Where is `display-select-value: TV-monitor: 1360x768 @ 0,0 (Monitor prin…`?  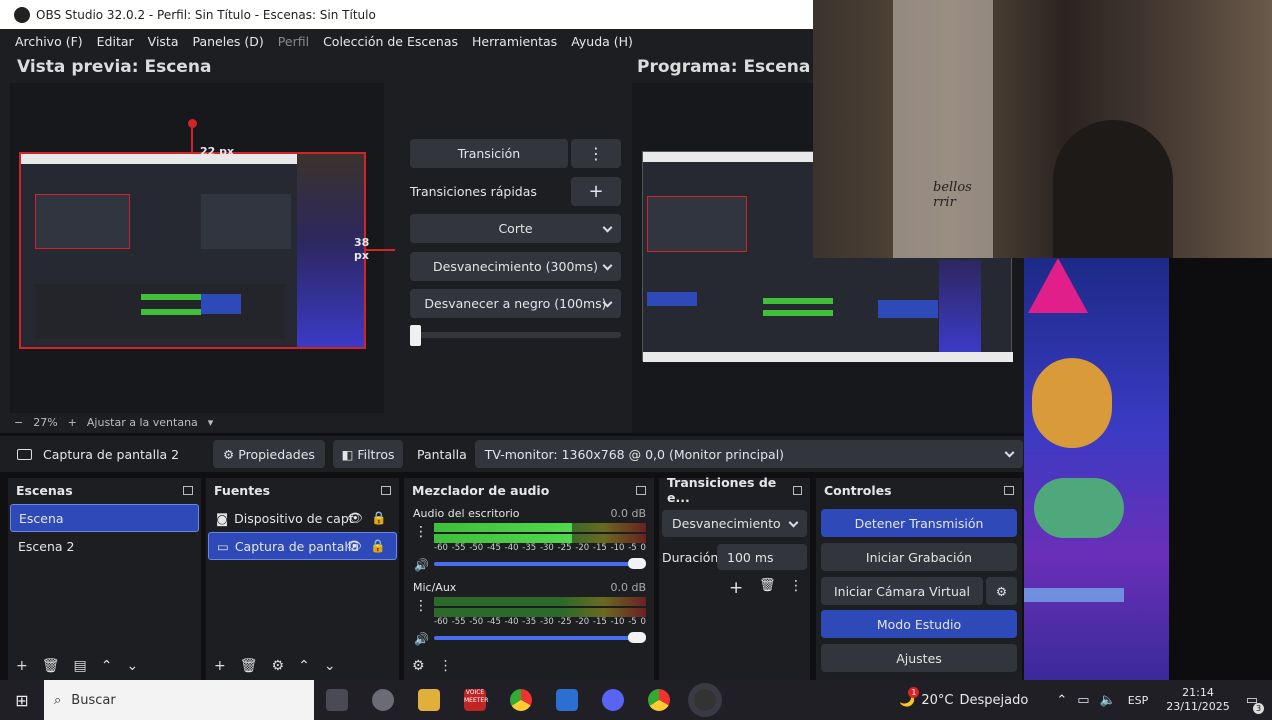 display-select-value: TV-monitor: 1360x768 @ 0,0 (Monitor prin… is located at coordinates (634, 454).